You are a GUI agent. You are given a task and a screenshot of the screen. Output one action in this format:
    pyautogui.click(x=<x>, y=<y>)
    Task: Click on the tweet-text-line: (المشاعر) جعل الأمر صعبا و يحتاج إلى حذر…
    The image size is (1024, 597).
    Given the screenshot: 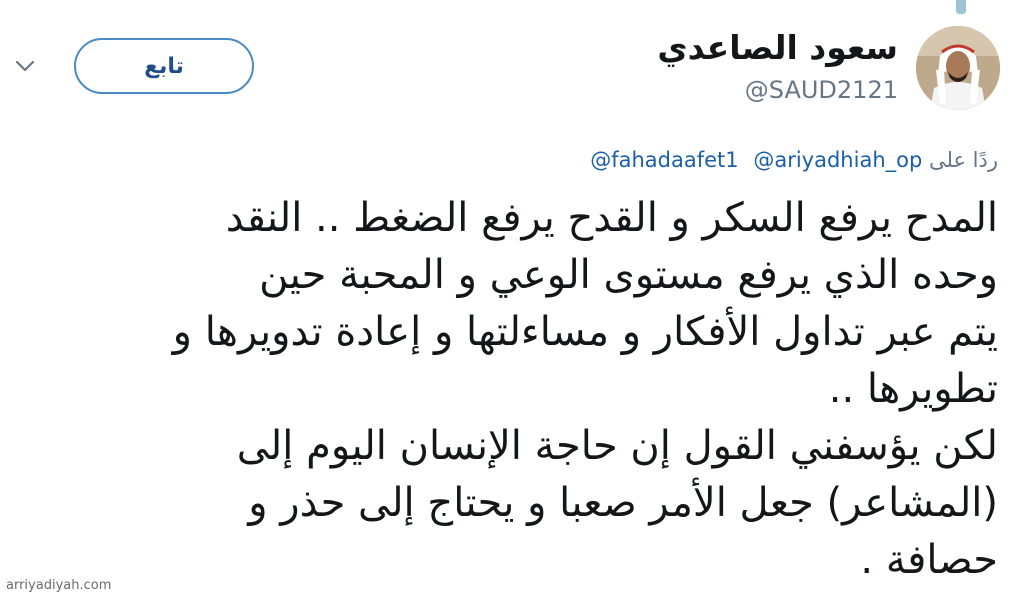 What is the action you would take?
    pyautogui.click(x=623, y=503)
    